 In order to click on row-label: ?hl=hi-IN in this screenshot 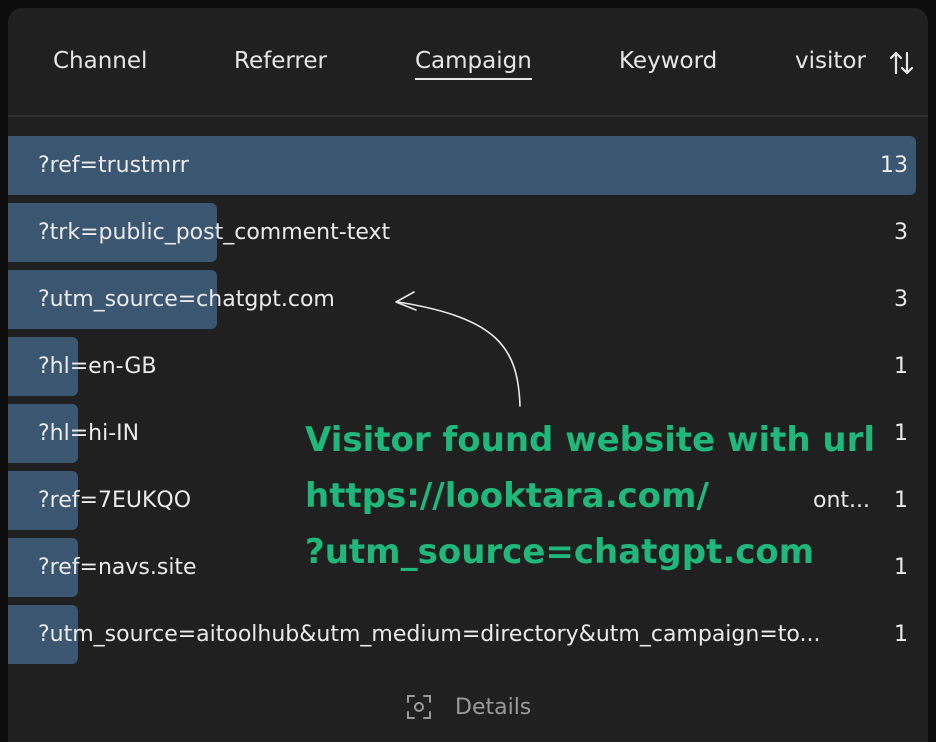, I will do `click(89, 433)`.